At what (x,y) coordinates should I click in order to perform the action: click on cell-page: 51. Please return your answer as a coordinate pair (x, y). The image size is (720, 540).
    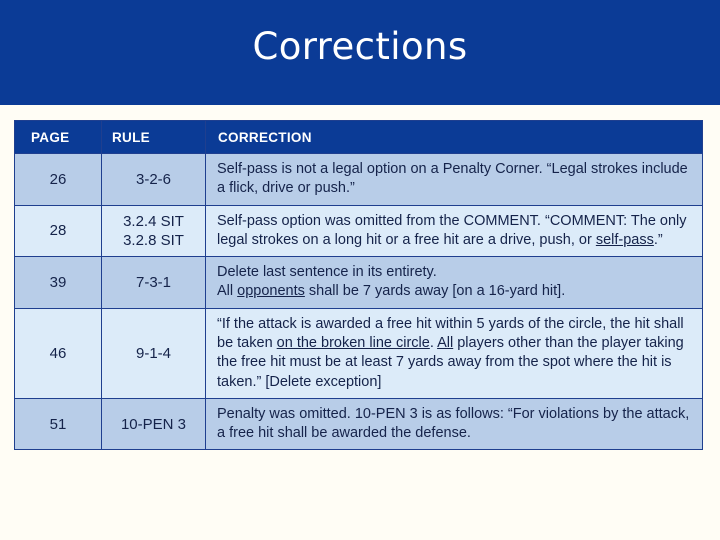
    Looking at the image, I should click on (58, 424).